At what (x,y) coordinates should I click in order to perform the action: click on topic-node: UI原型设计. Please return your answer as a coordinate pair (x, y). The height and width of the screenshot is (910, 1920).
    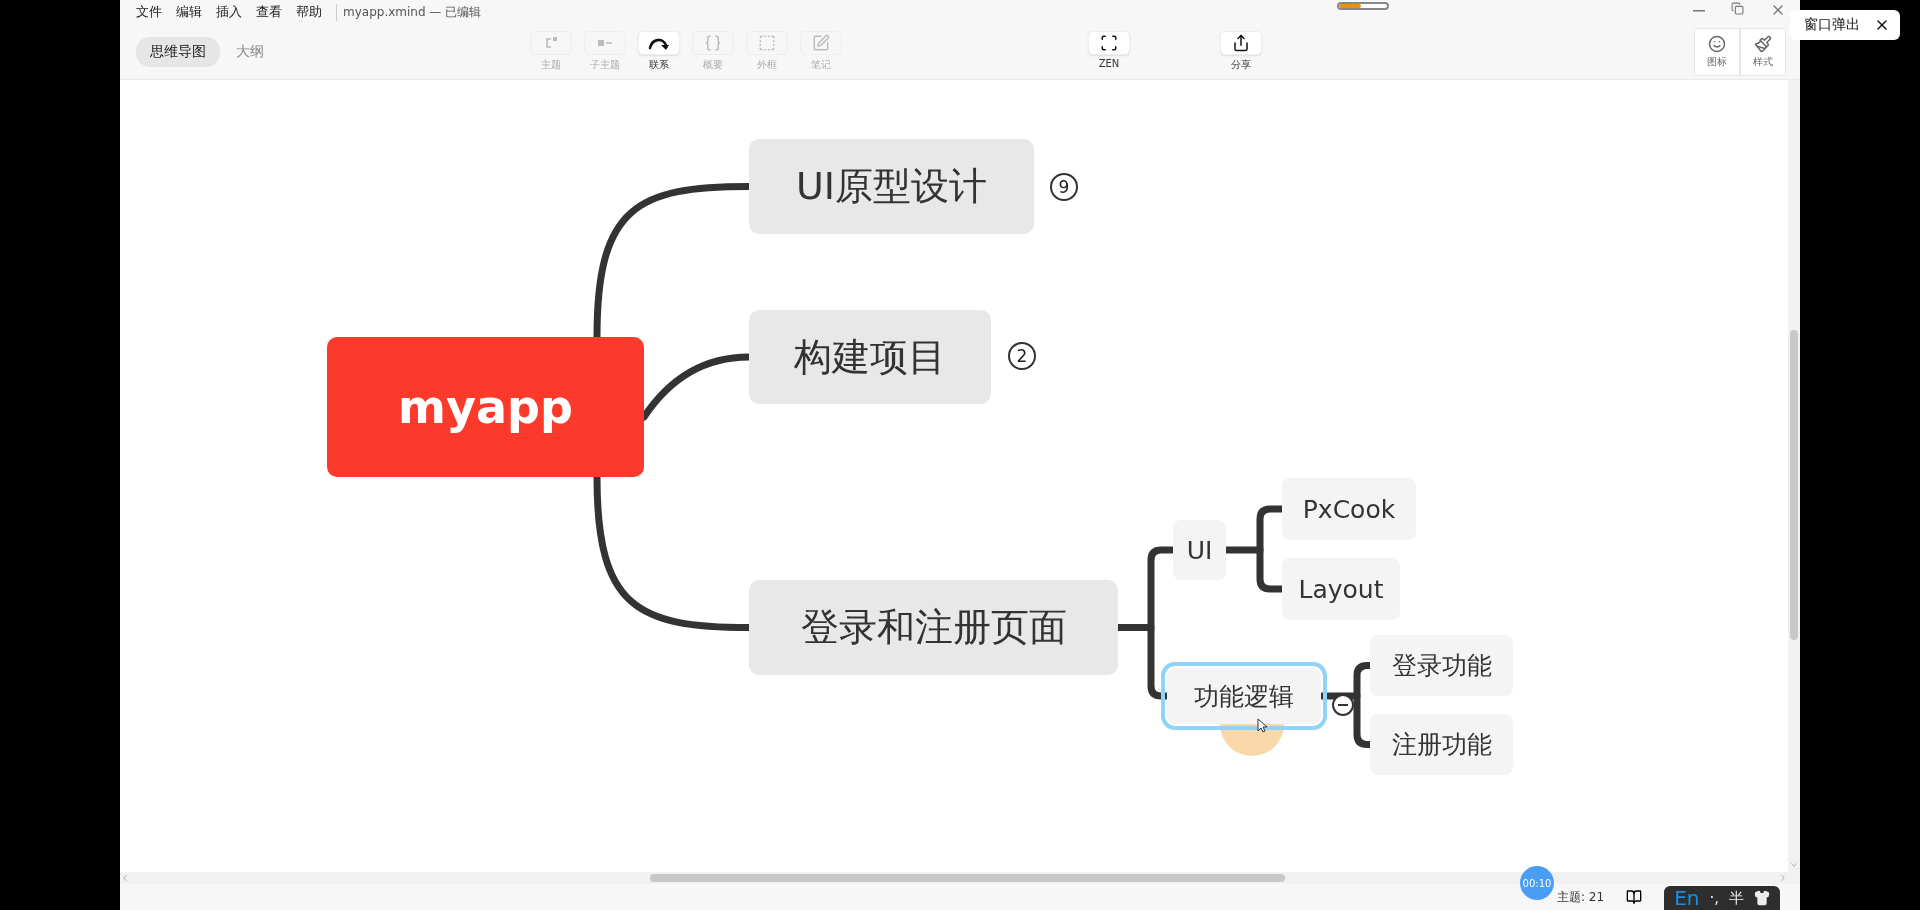
    Looking at the image, I should click on (891, 186).